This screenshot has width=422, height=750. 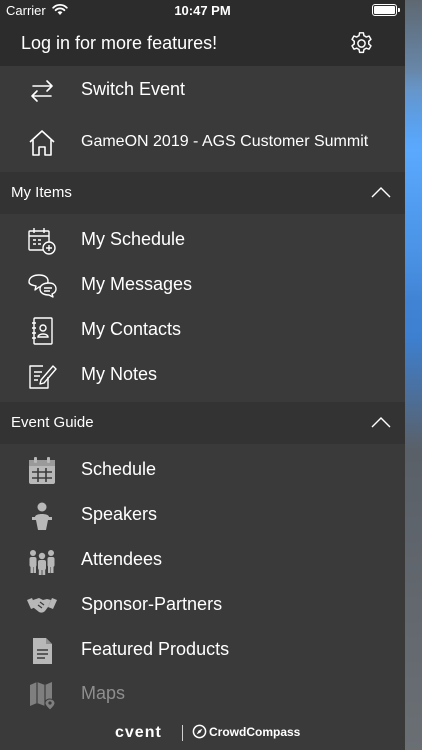 What do you see at coordinates (131, 329) in the screenshot?
I see `menu-item-label: My Contacts` at bounding box center [131, 329].